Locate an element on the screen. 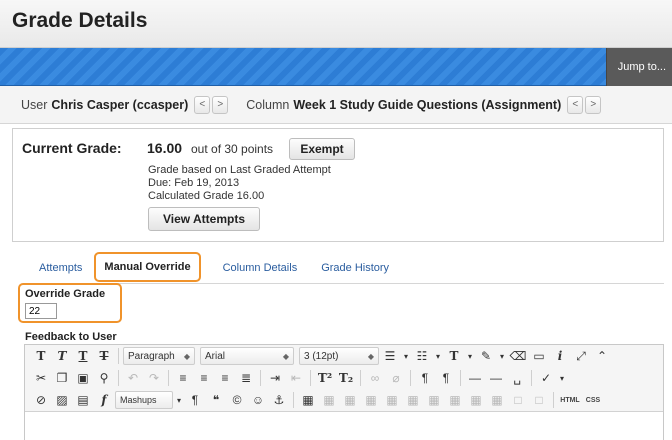 The image size is (672, 440). collapse-toolbar-icon: ⌃ is located at coordinates (602, 356).